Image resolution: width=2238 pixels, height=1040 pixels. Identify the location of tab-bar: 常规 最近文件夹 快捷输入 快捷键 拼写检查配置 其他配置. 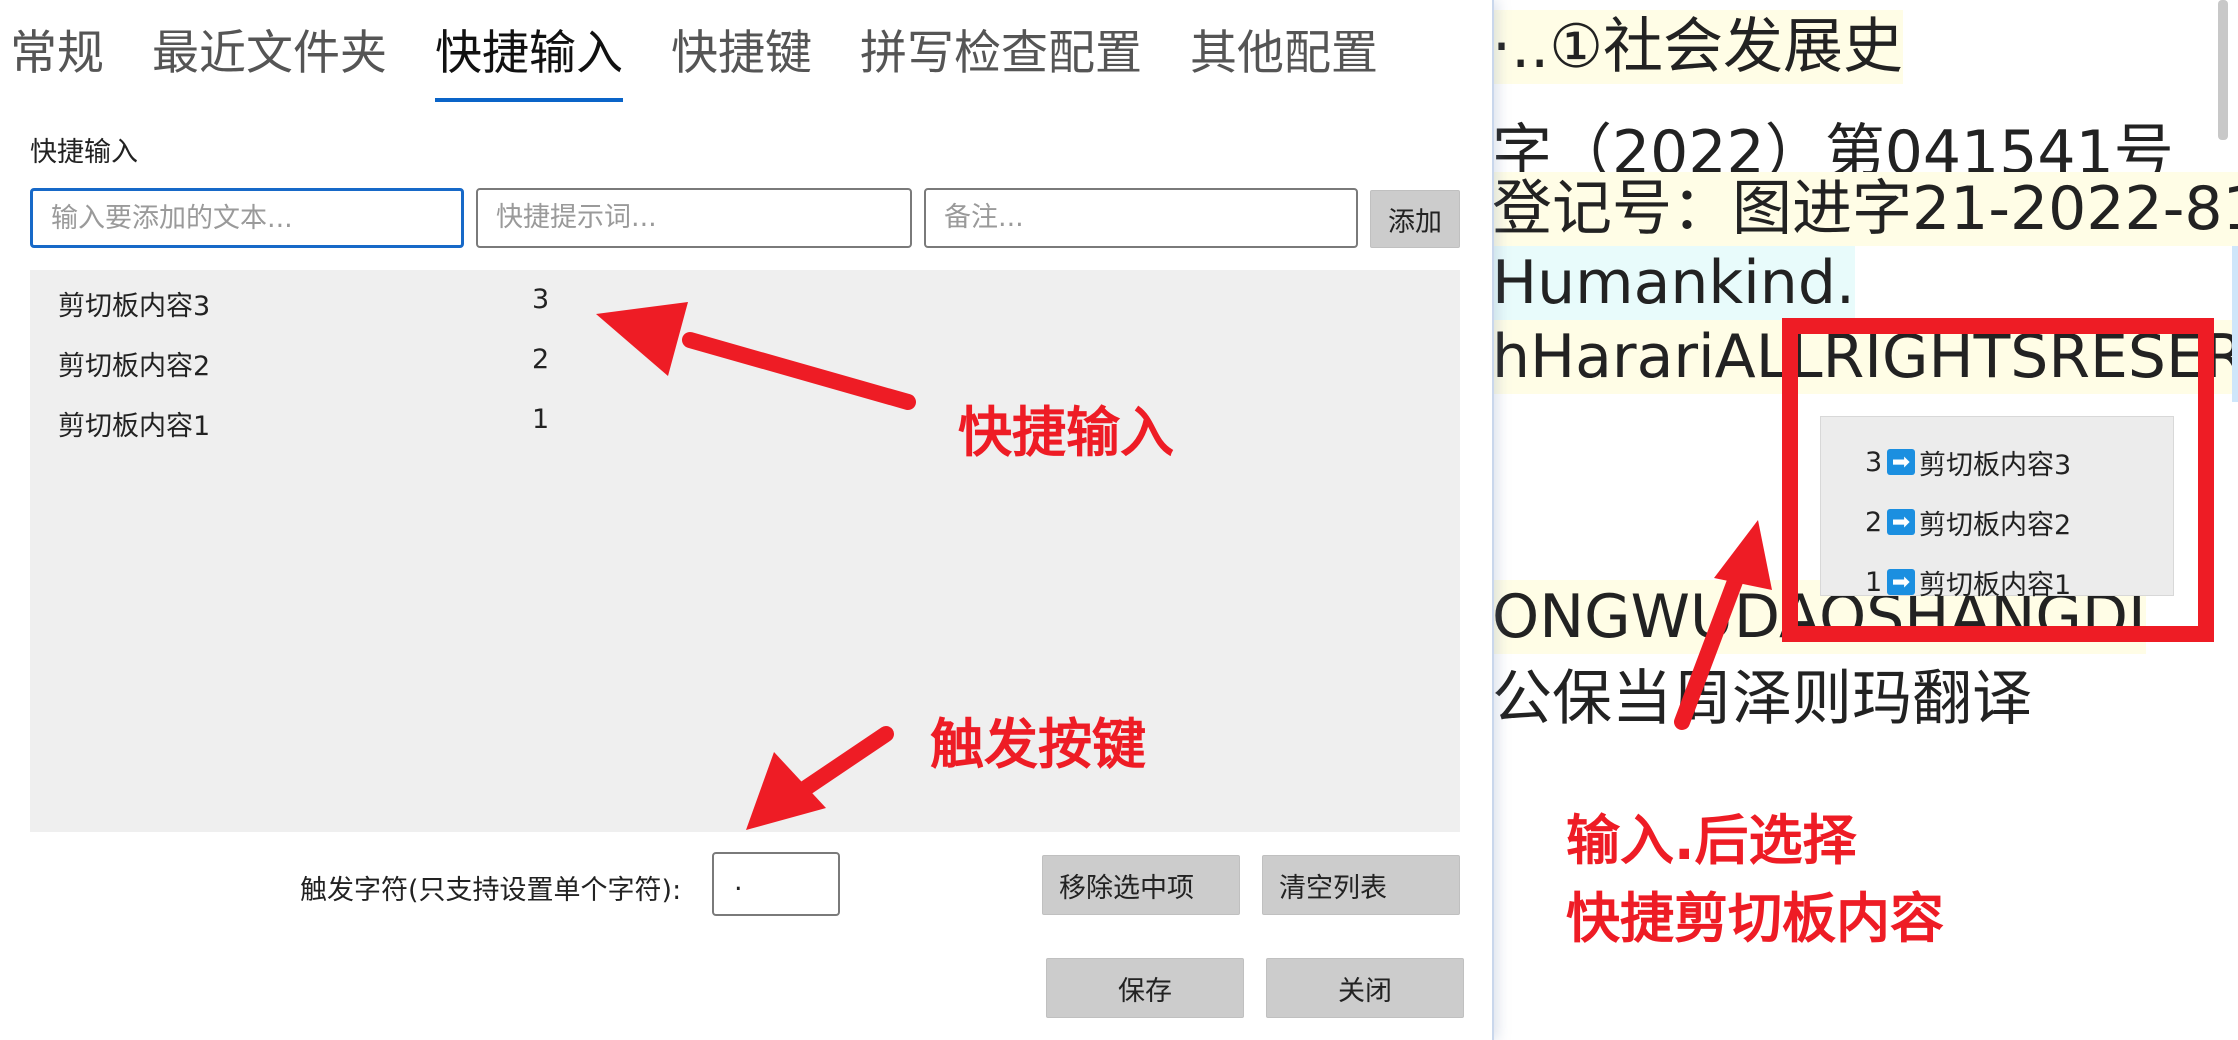
(718, 62).